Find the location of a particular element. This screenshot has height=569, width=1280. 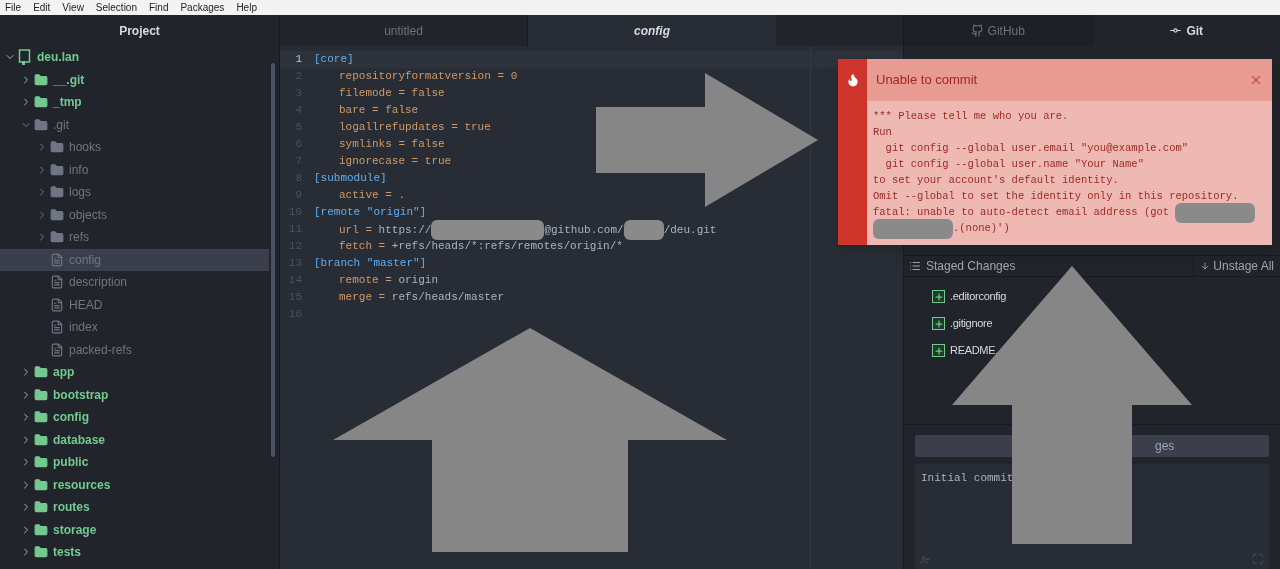

tree-item-label: refs is located at coordinates (79, 238).